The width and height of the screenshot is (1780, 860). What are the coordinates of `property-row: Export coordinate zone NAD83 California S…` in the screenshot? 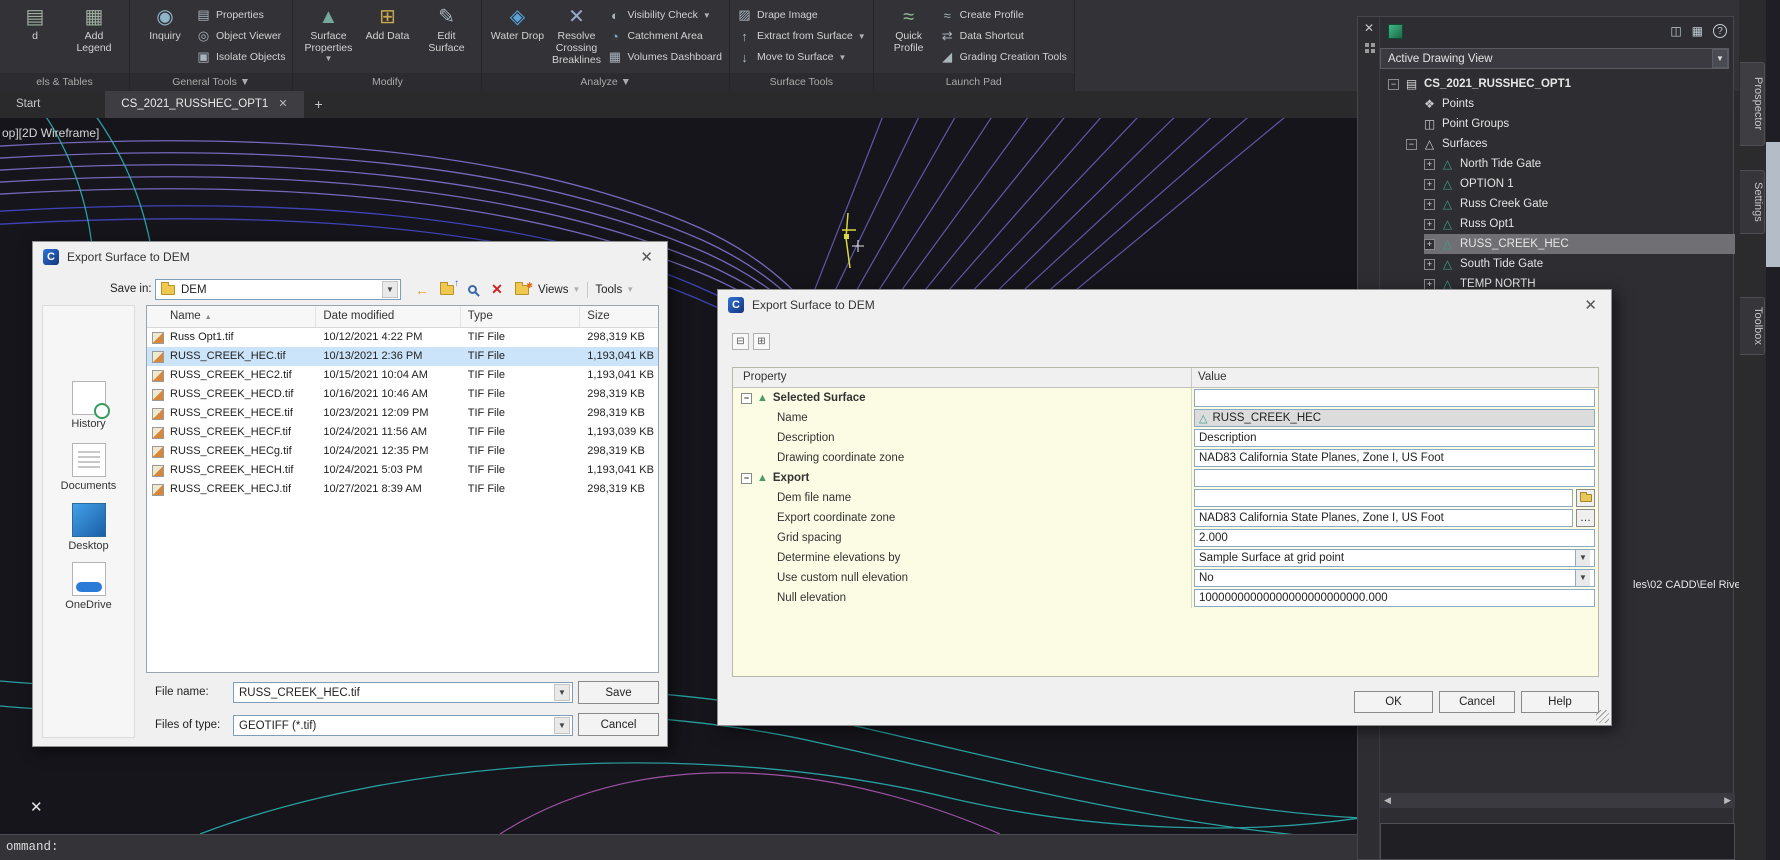 It's located at (1165, 518).